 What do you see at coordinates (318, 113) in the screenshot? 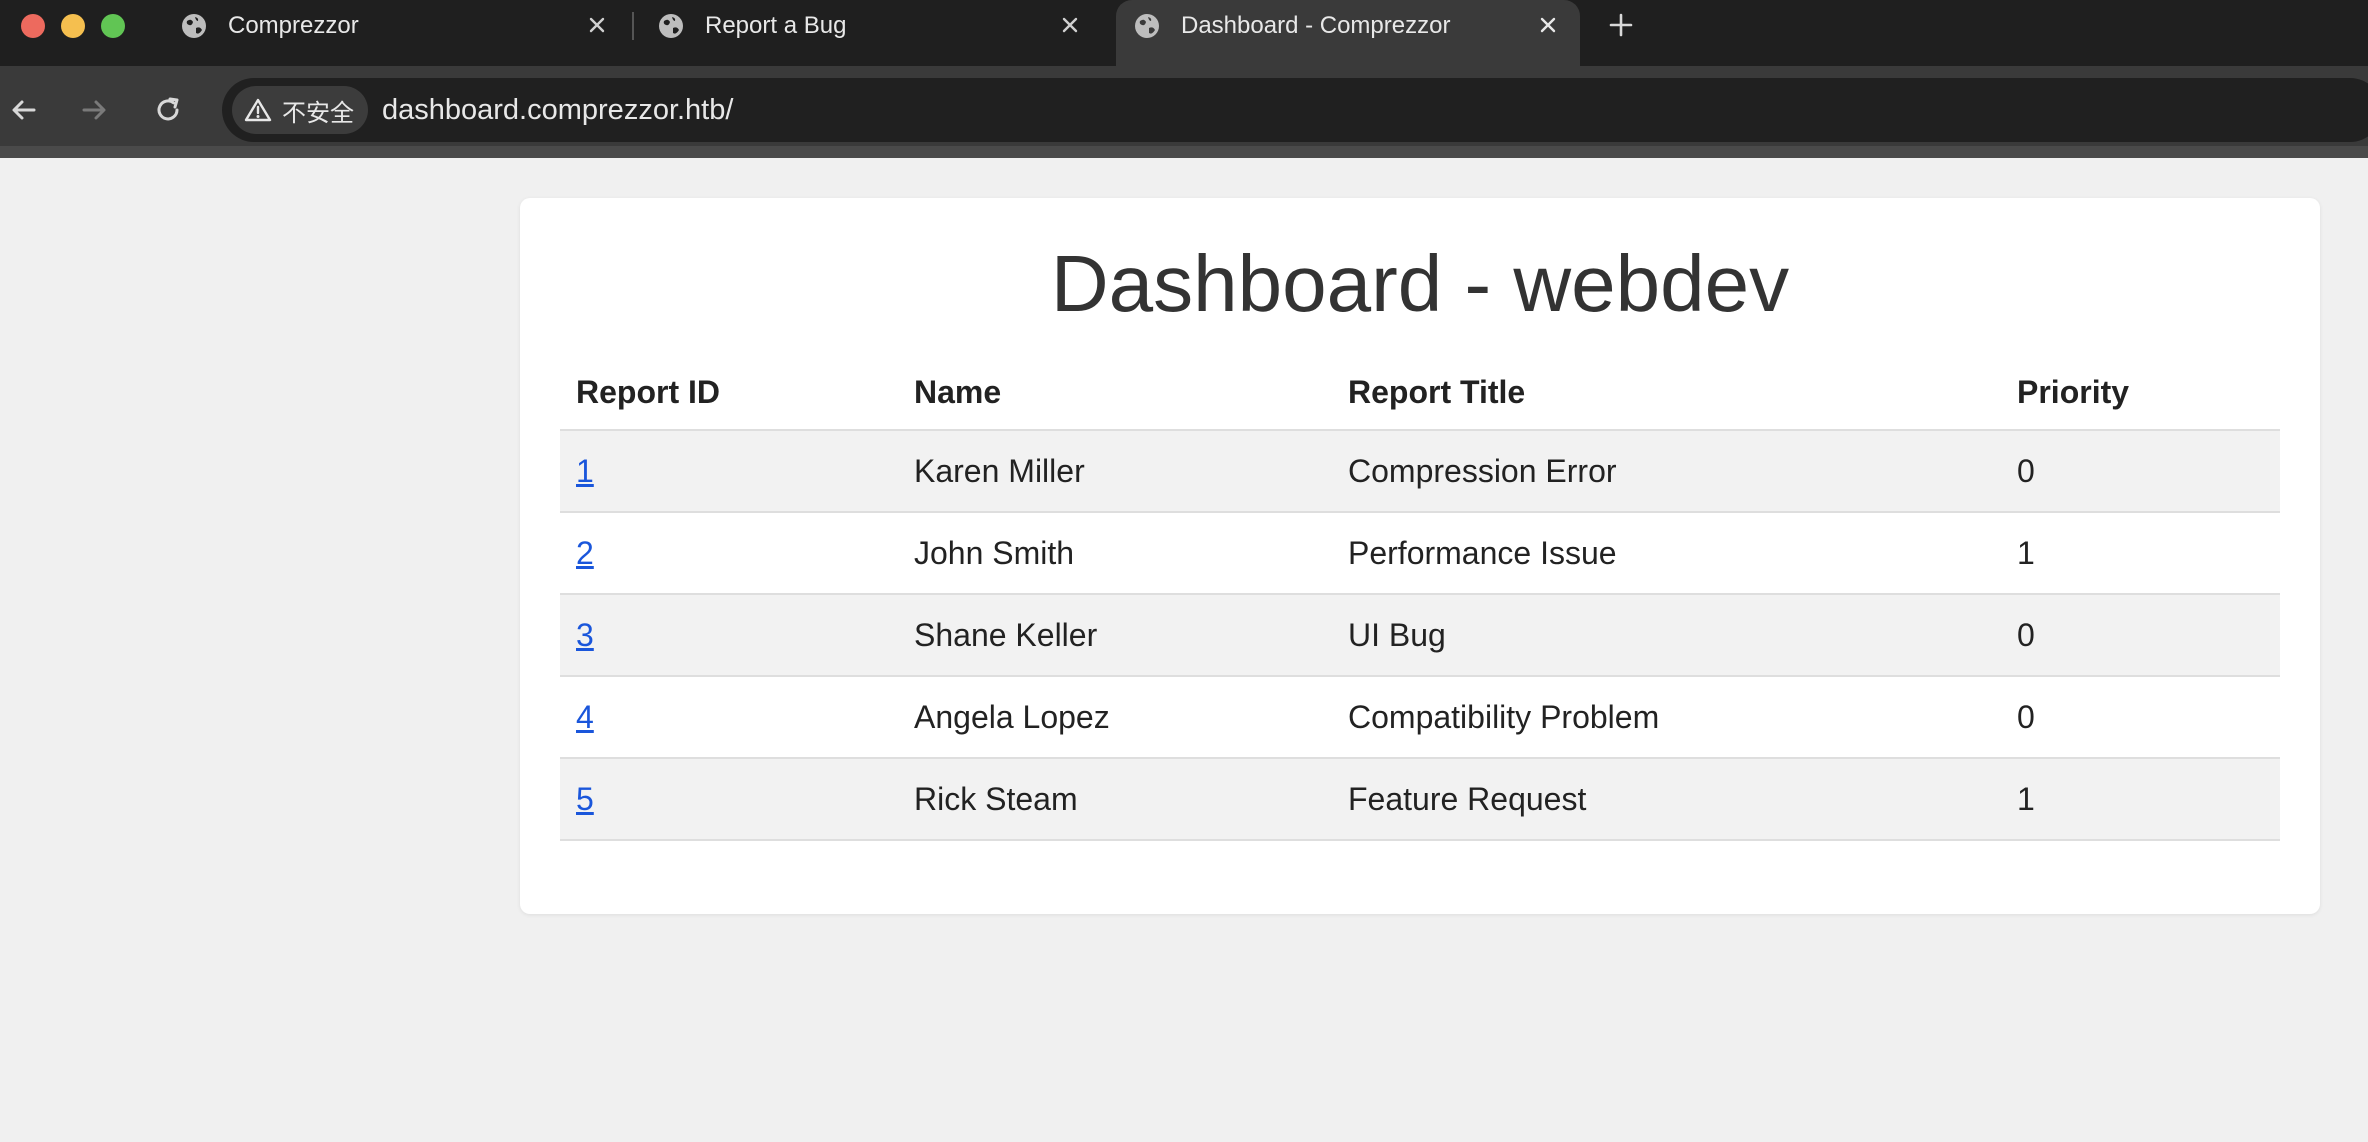
I see `security-label: 不安全` at bounding box center [318, 113].